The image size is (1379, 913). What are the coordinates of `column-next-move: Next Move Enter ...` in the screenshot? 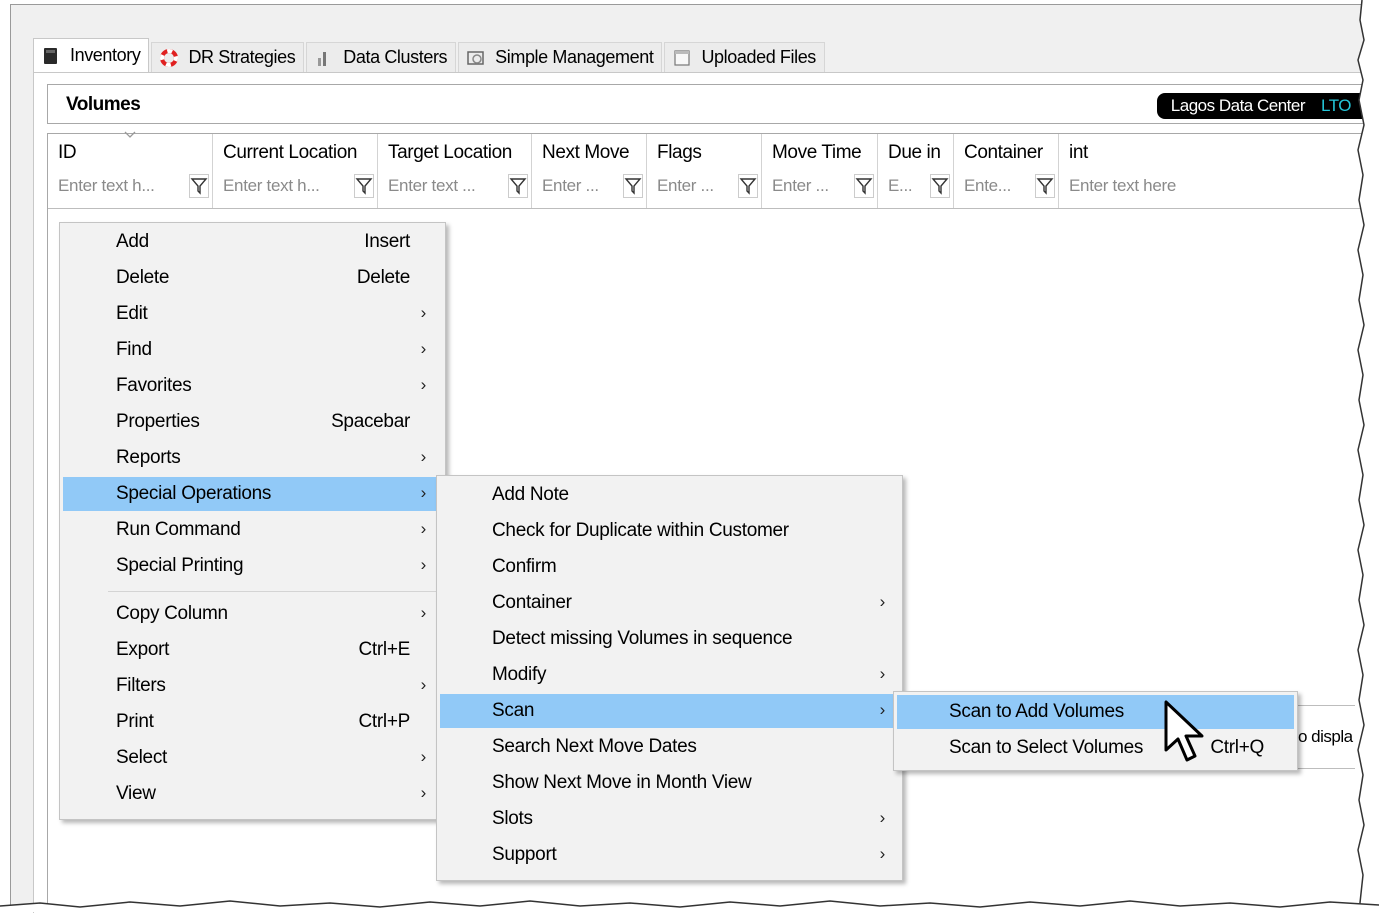 It's located at (589, 171).